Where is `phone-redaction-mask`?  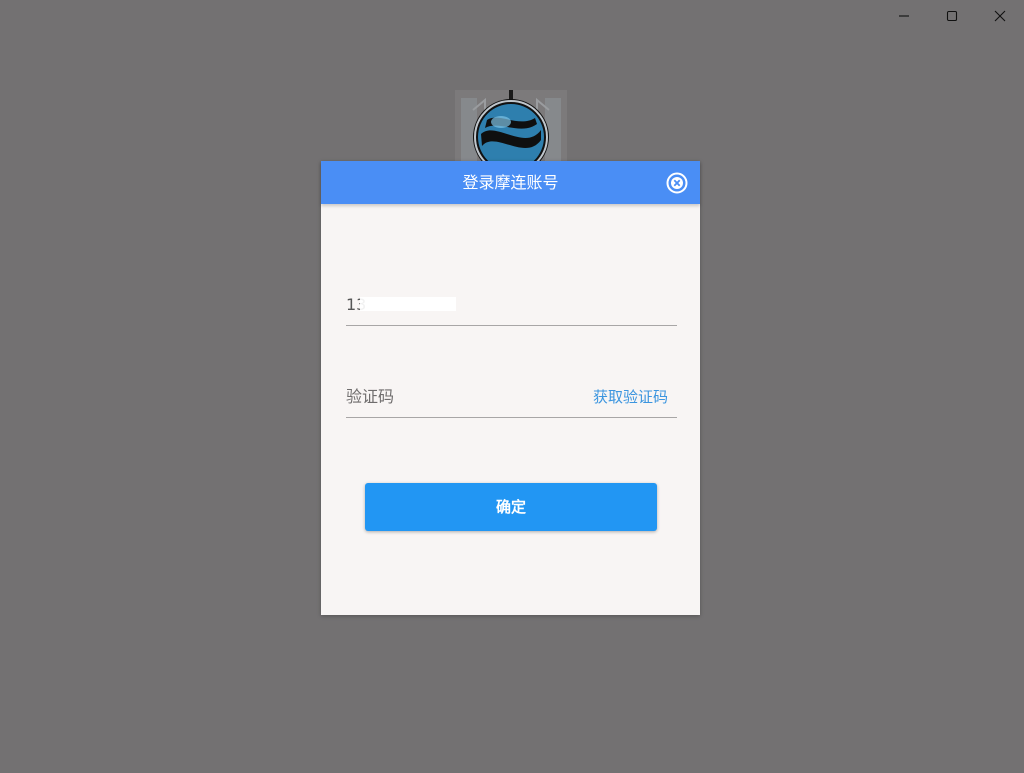
phone-redaction-mask is located at coordinates (408, 304).